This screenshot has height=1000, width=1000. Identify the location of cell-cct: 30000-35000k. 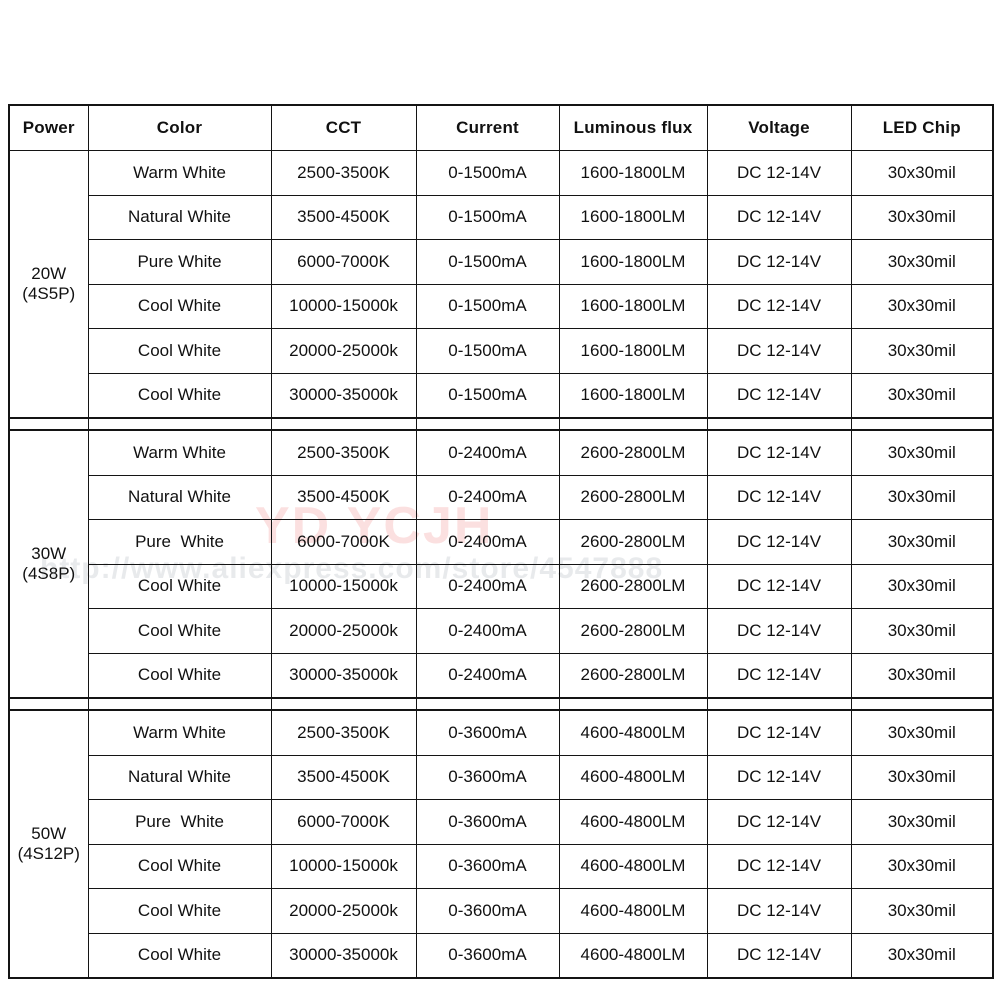
(343, 675).